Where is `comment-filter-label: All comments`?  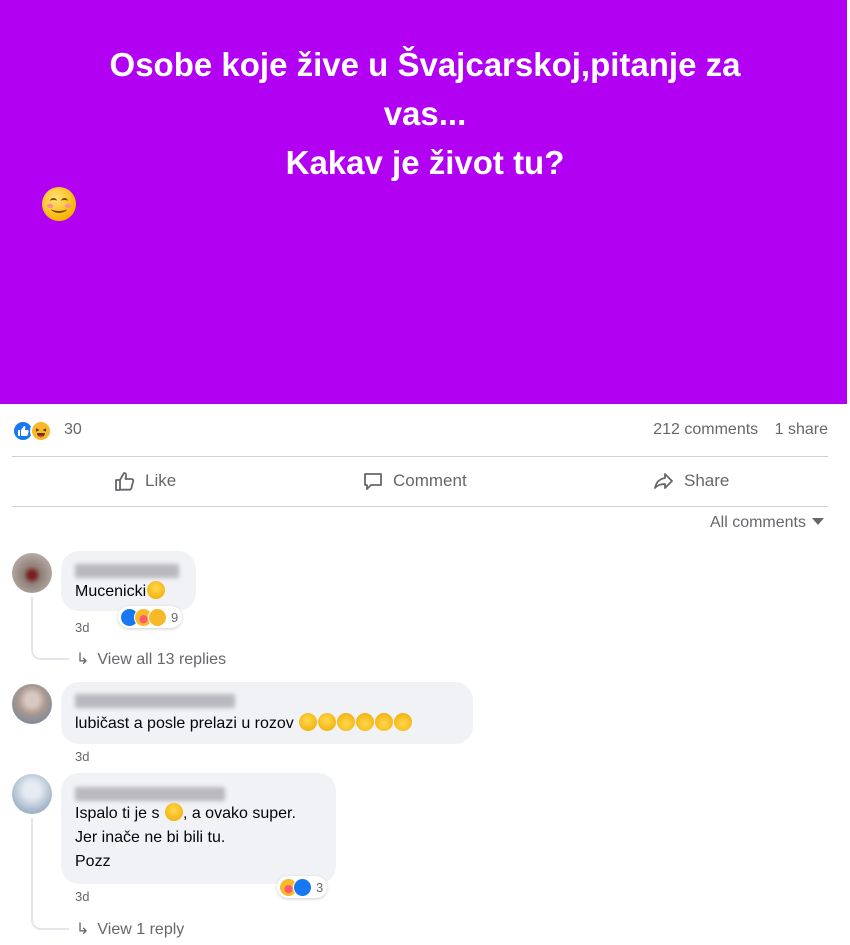
comment-filter-label: All comments is located at coordinates (757, 522).